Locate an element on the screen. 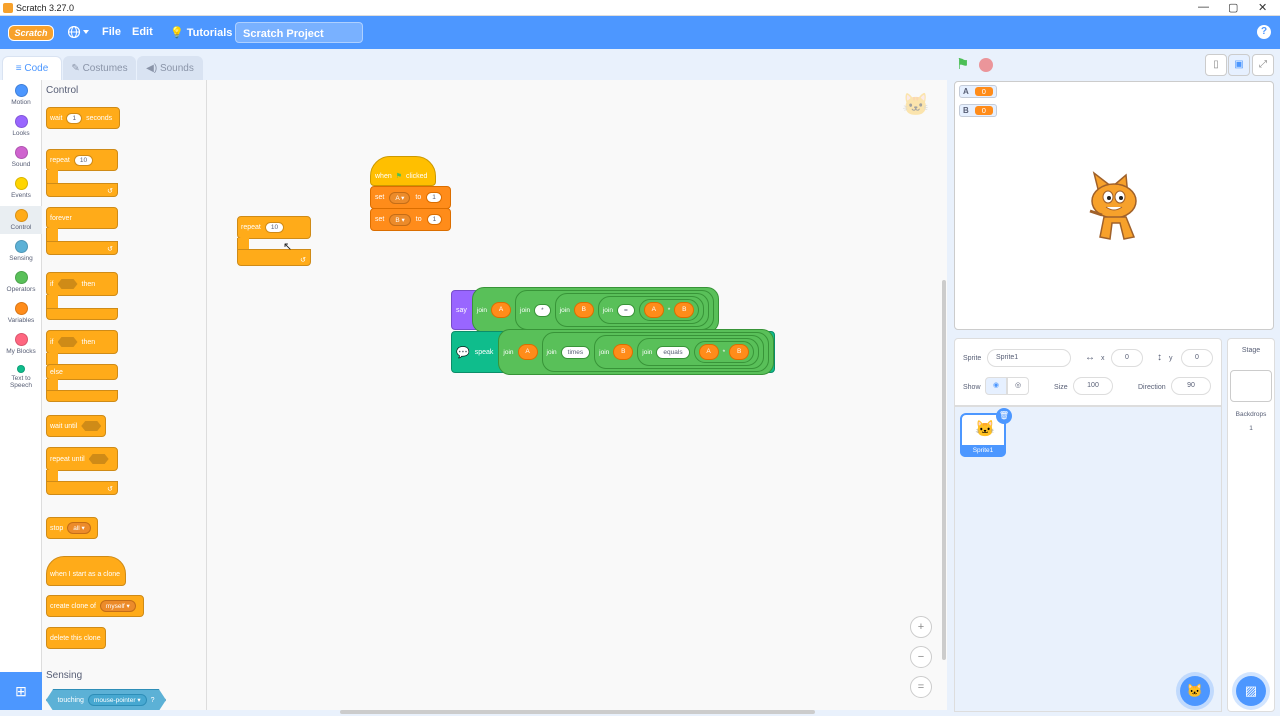 The height and width of the screenshot is (720, 1280). set-variable-block: set A ▾ to 1 is located at coordinates (410, 197).